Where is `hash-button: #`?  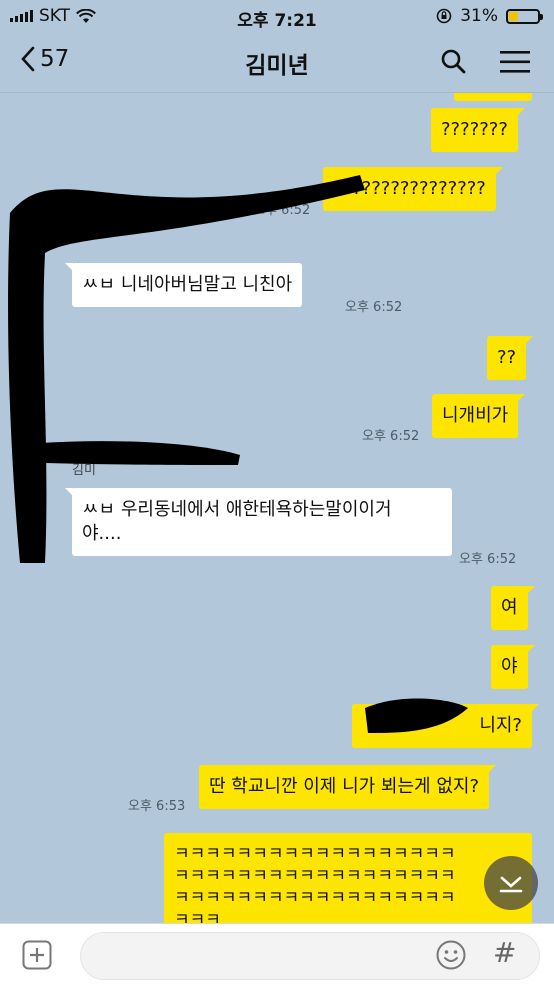
hash-button: # is located at coordinates (504, 953).